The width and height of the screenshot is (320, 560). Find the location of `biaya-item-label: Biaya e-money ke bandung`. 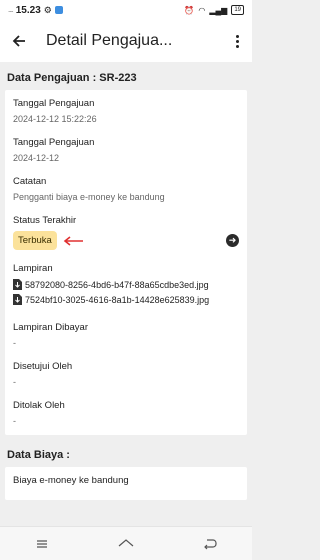

biaya-item-label: Biaya e-money ke bandung is located at coordinates (71, 480).